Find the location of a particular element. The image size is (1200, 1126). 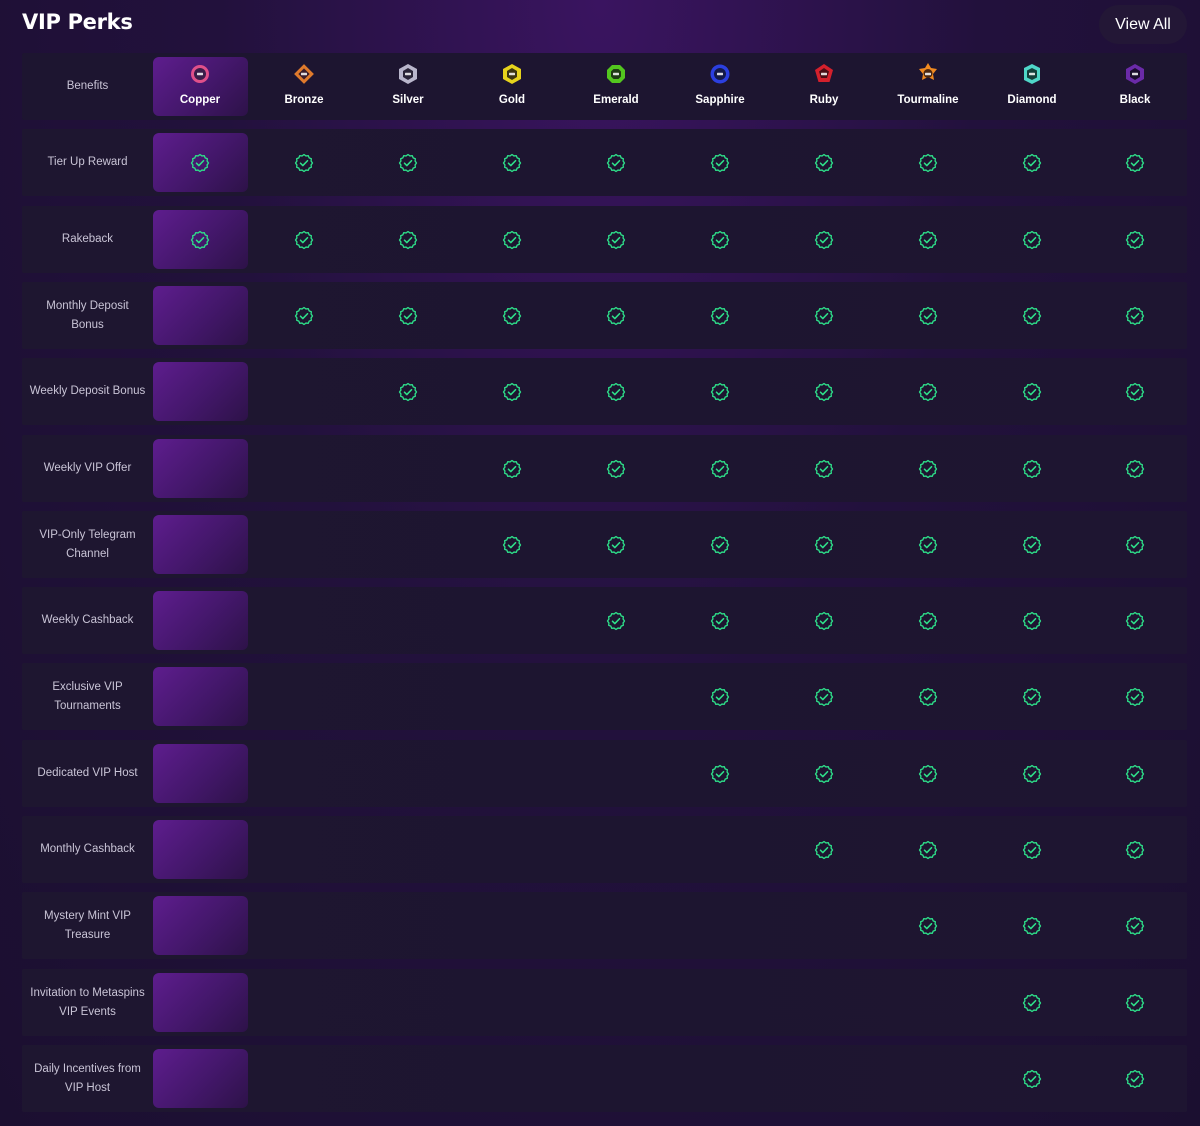

sapphire-badge-icon is located at coordinates (720, 74).